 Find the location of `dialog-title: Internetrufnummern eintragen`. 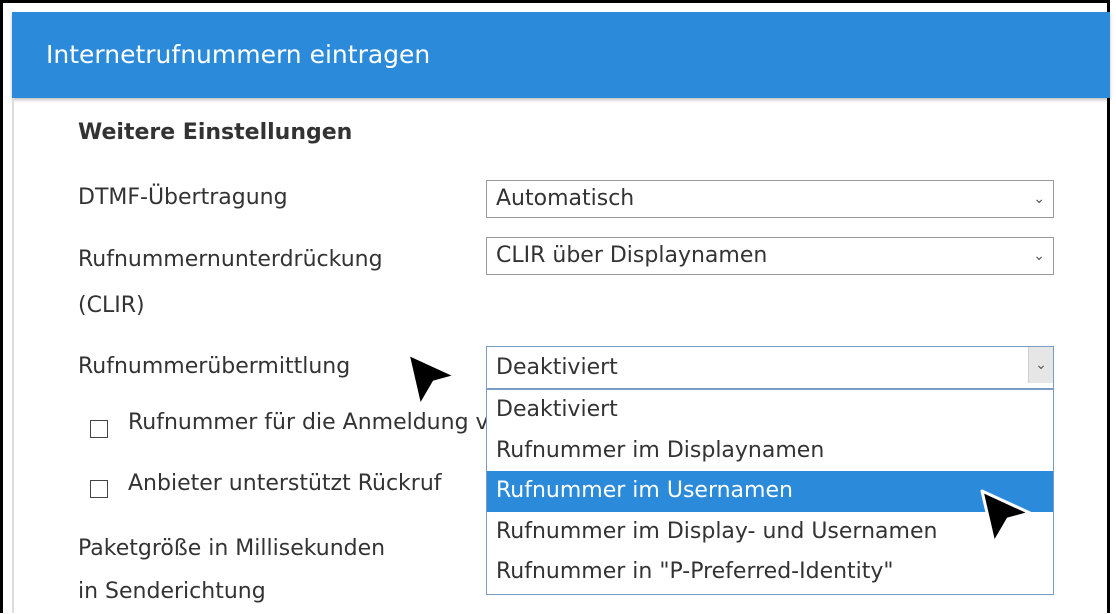

dialog-title: Internetrufnummern eintragen is located at coordinates (561, 55).